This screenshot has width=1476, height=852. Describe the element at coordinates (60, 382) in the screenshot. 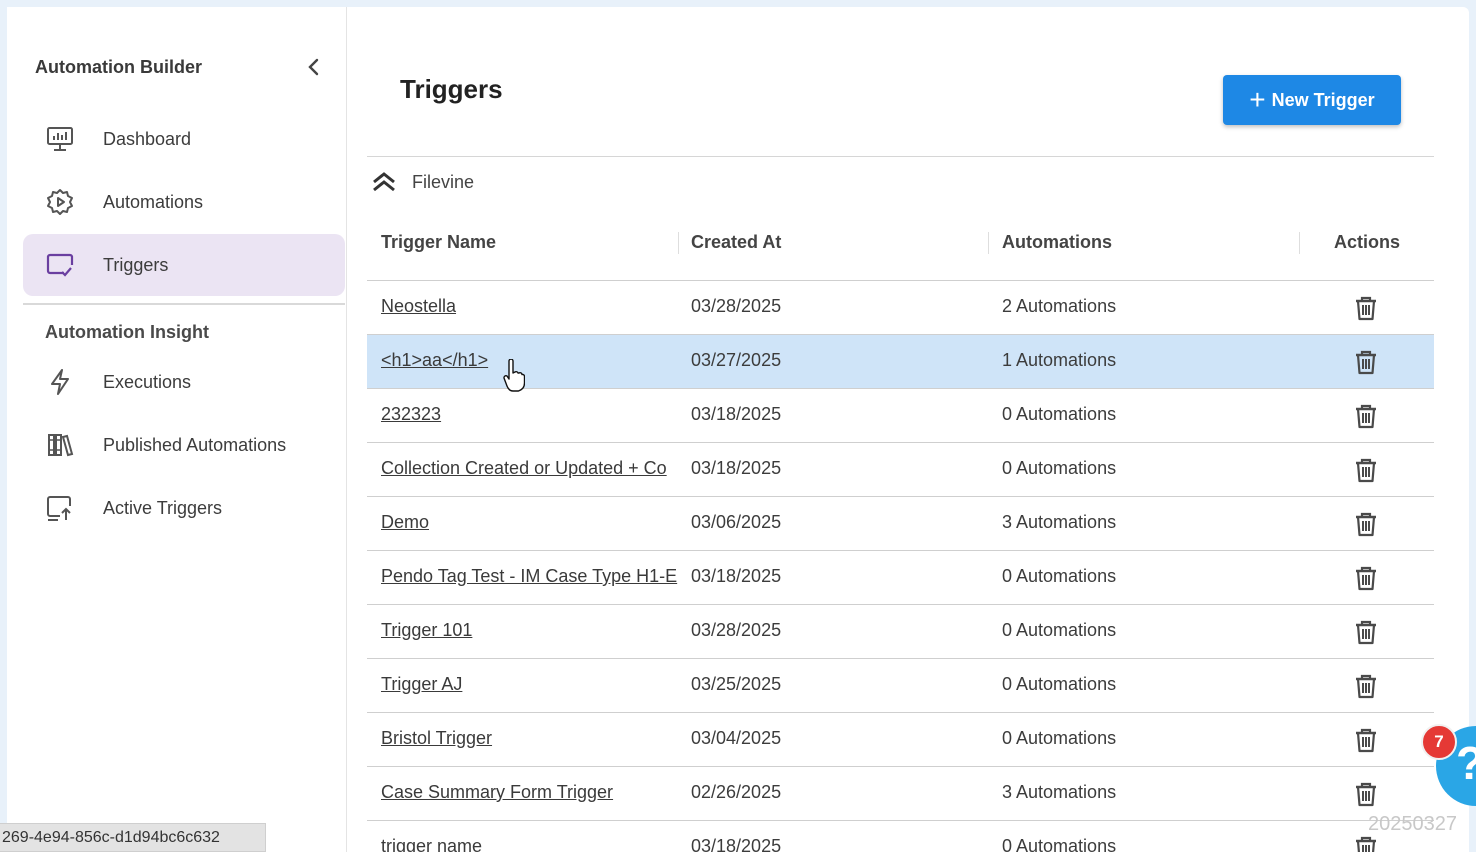

I see `lightning-icon` at that location.